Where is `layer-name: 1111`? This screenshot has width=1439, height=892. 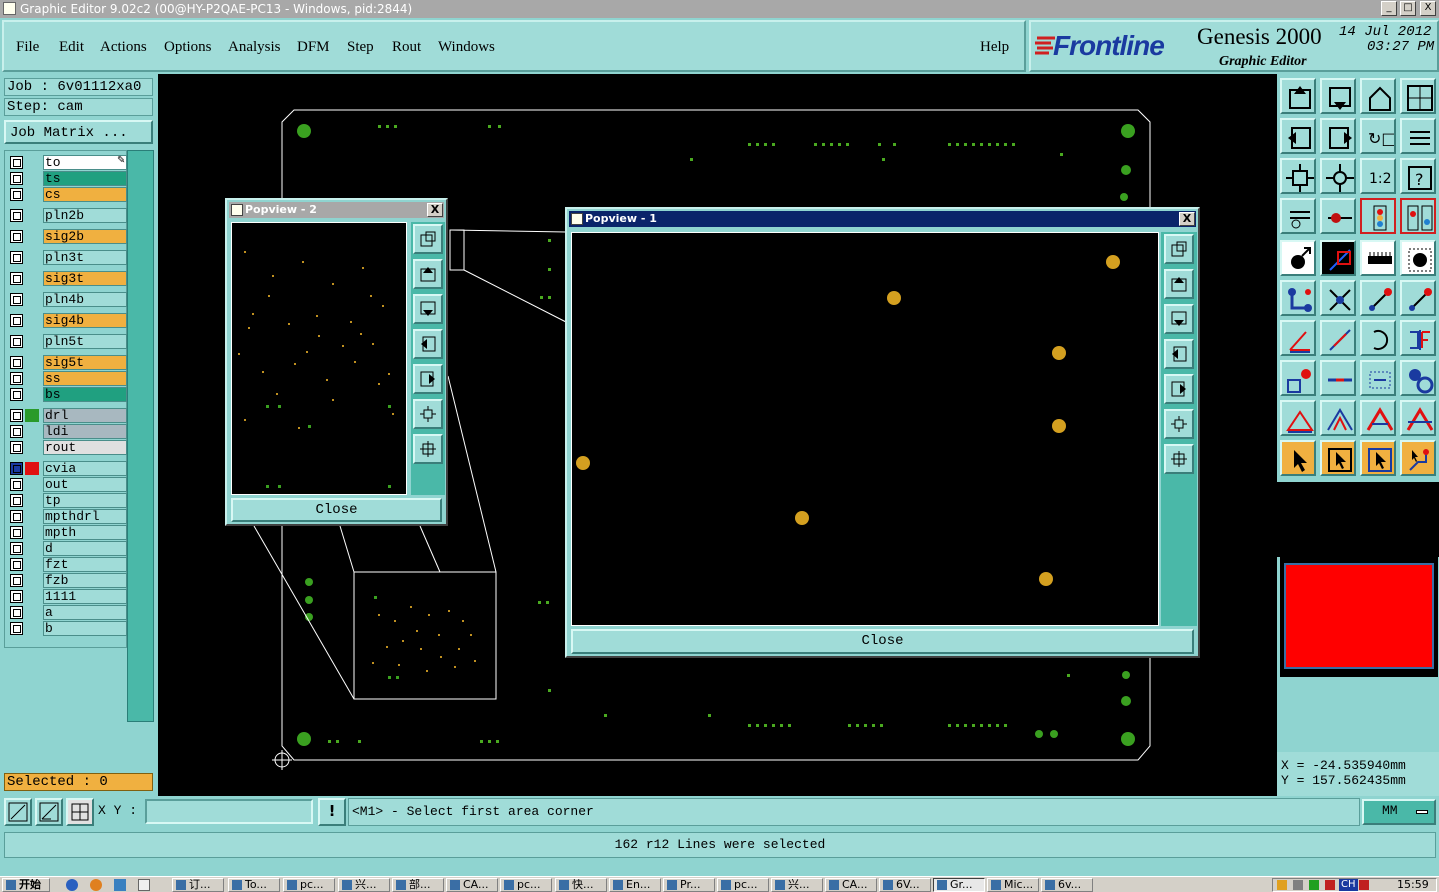 layer-name: 1111 is located at coordinates (85, 596).